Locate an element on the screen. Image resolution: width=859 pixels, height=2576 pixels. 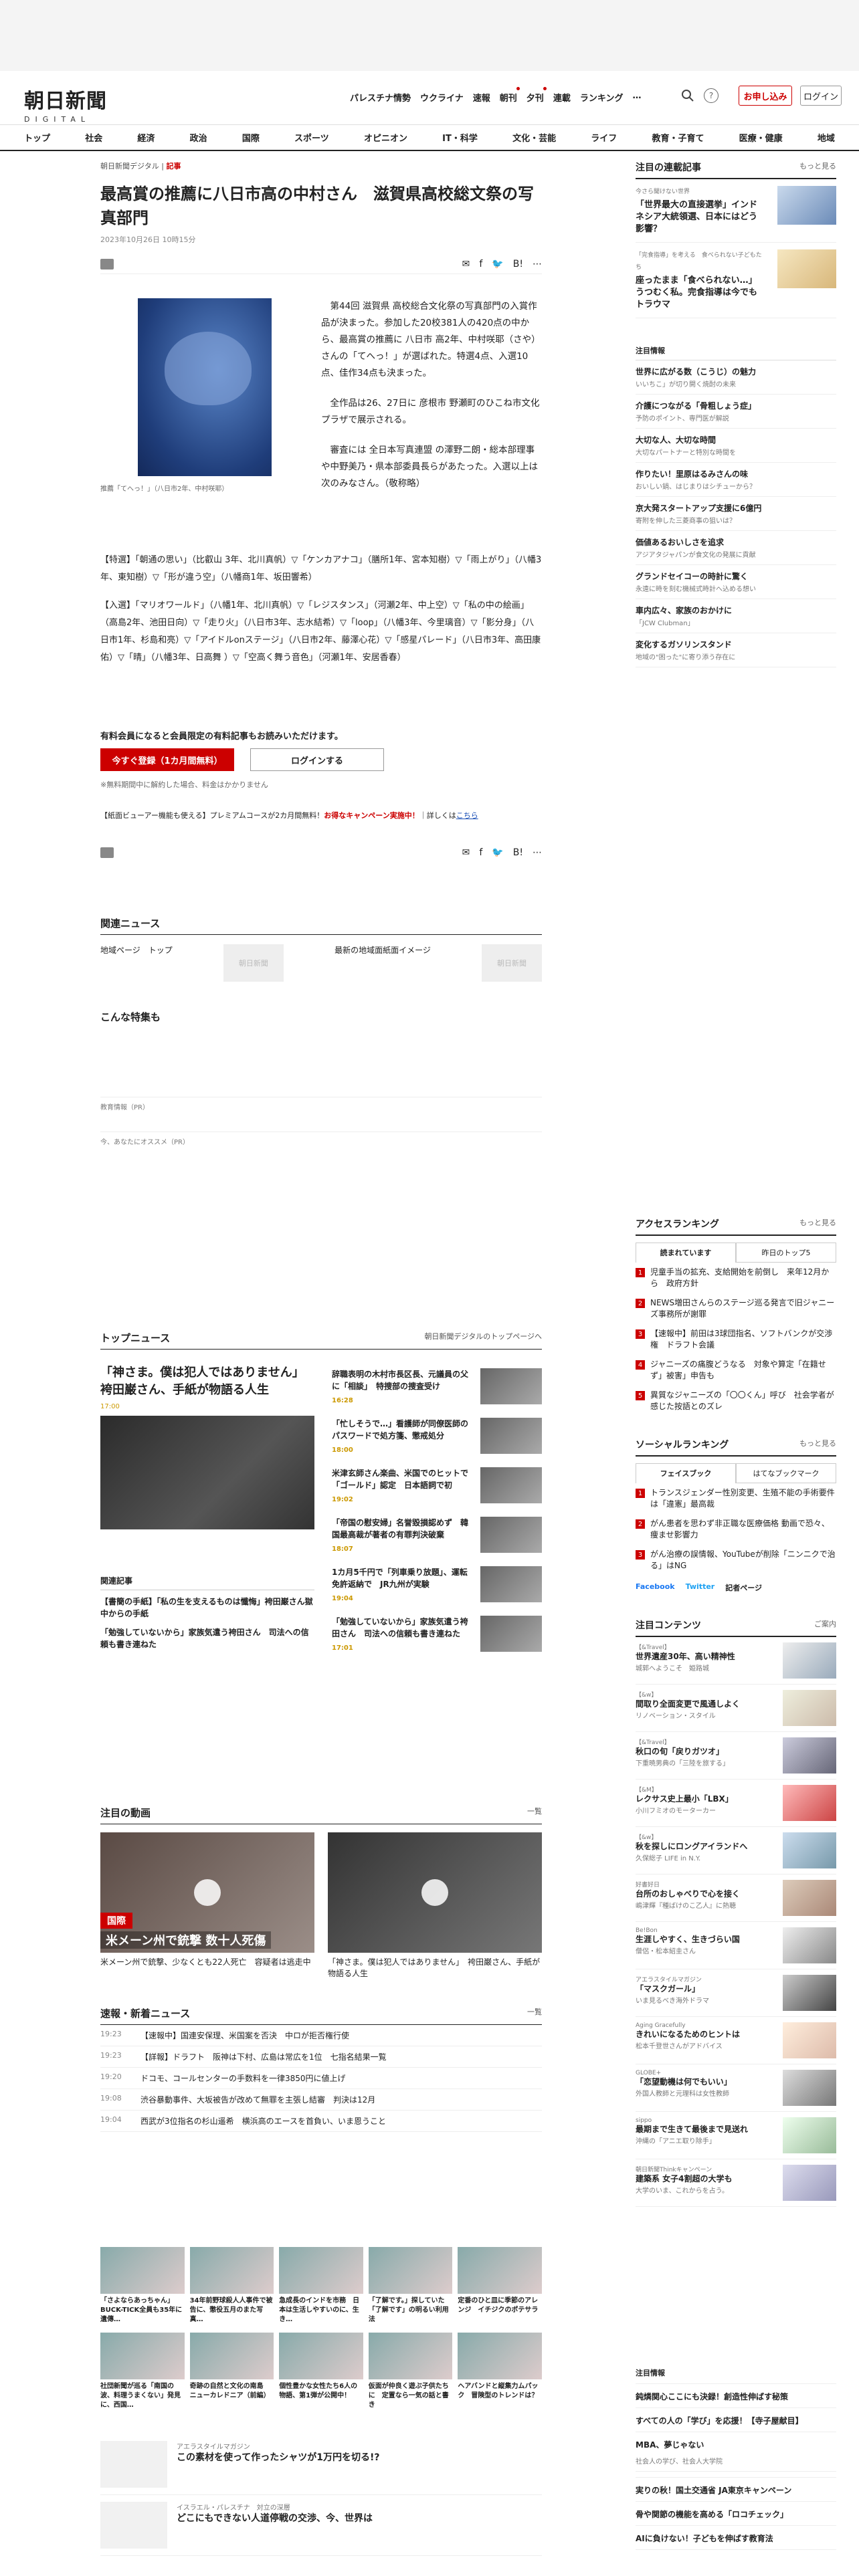
tab-facebook: フェイスブック is located at coordinates (686, 1473).